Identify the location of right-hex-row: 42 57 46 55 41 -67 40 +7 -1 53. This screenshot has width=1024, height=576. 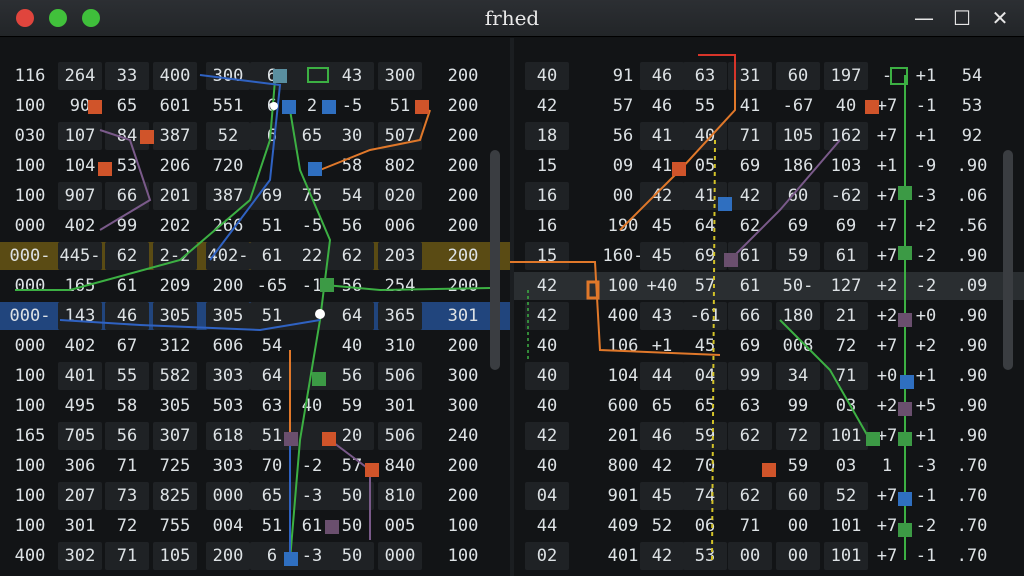
(769, 106).